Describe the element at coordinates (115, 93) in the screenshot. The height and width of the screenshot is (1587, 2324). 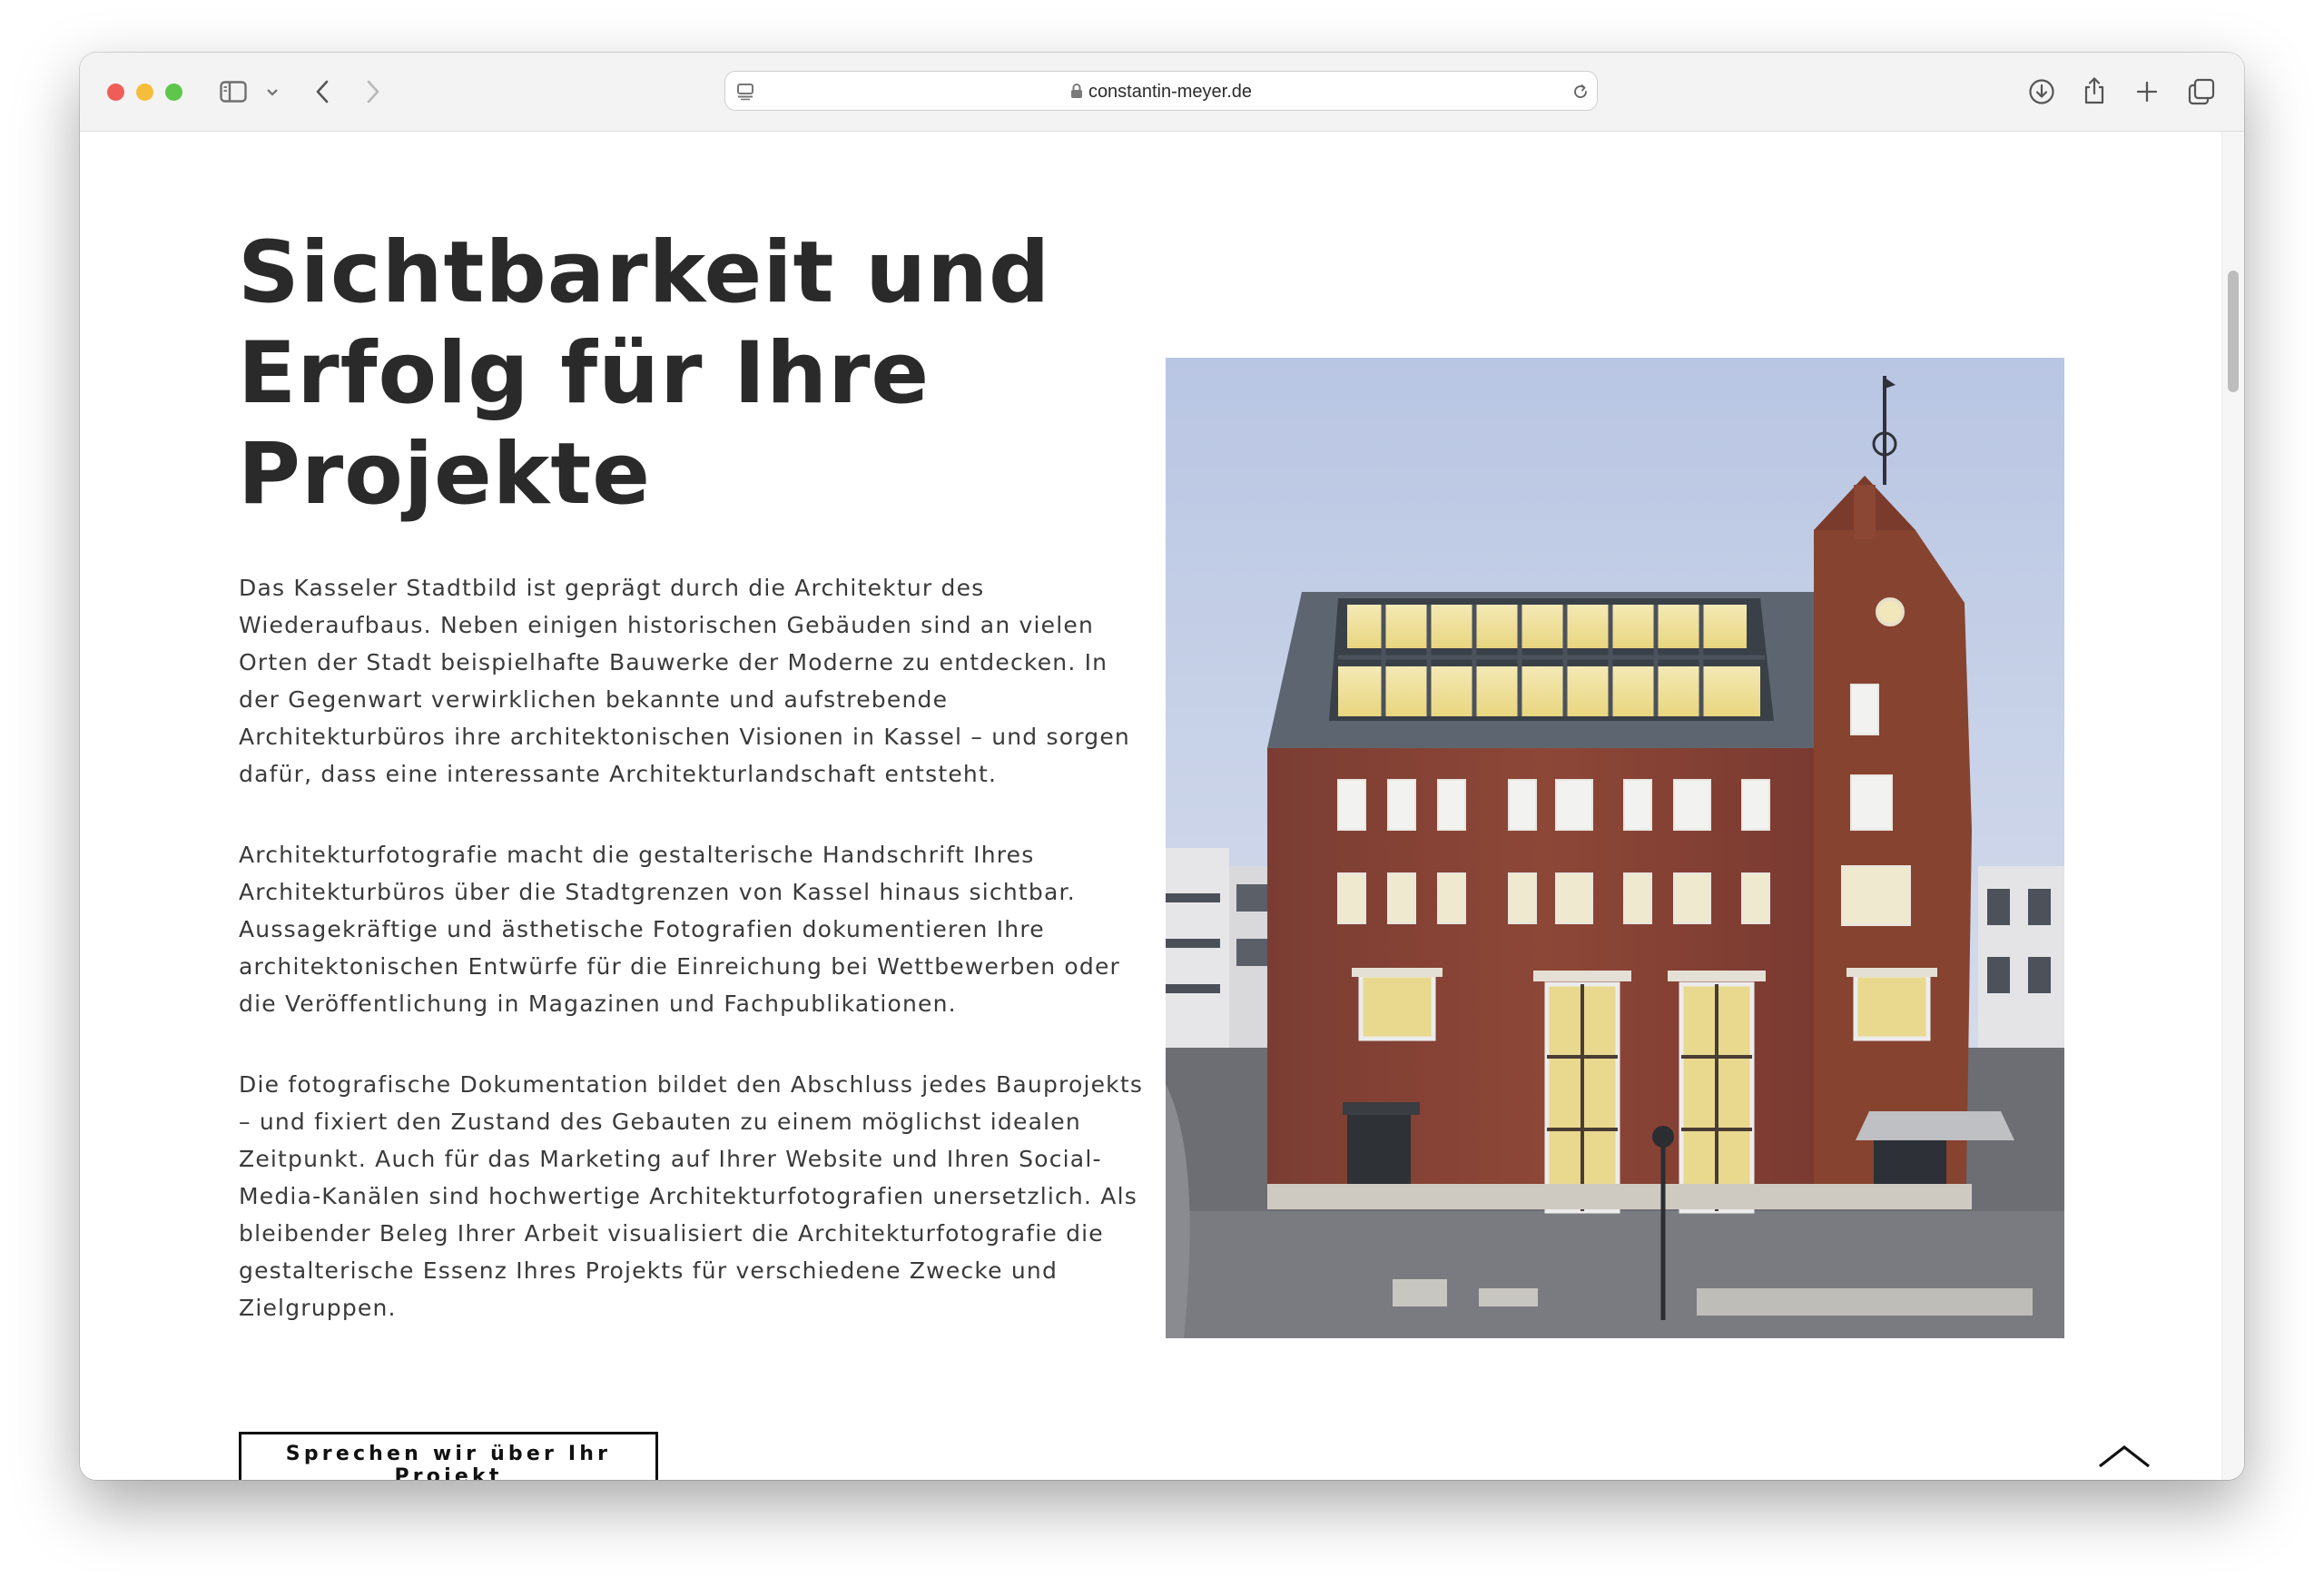
I see `close-window-button` at that location.